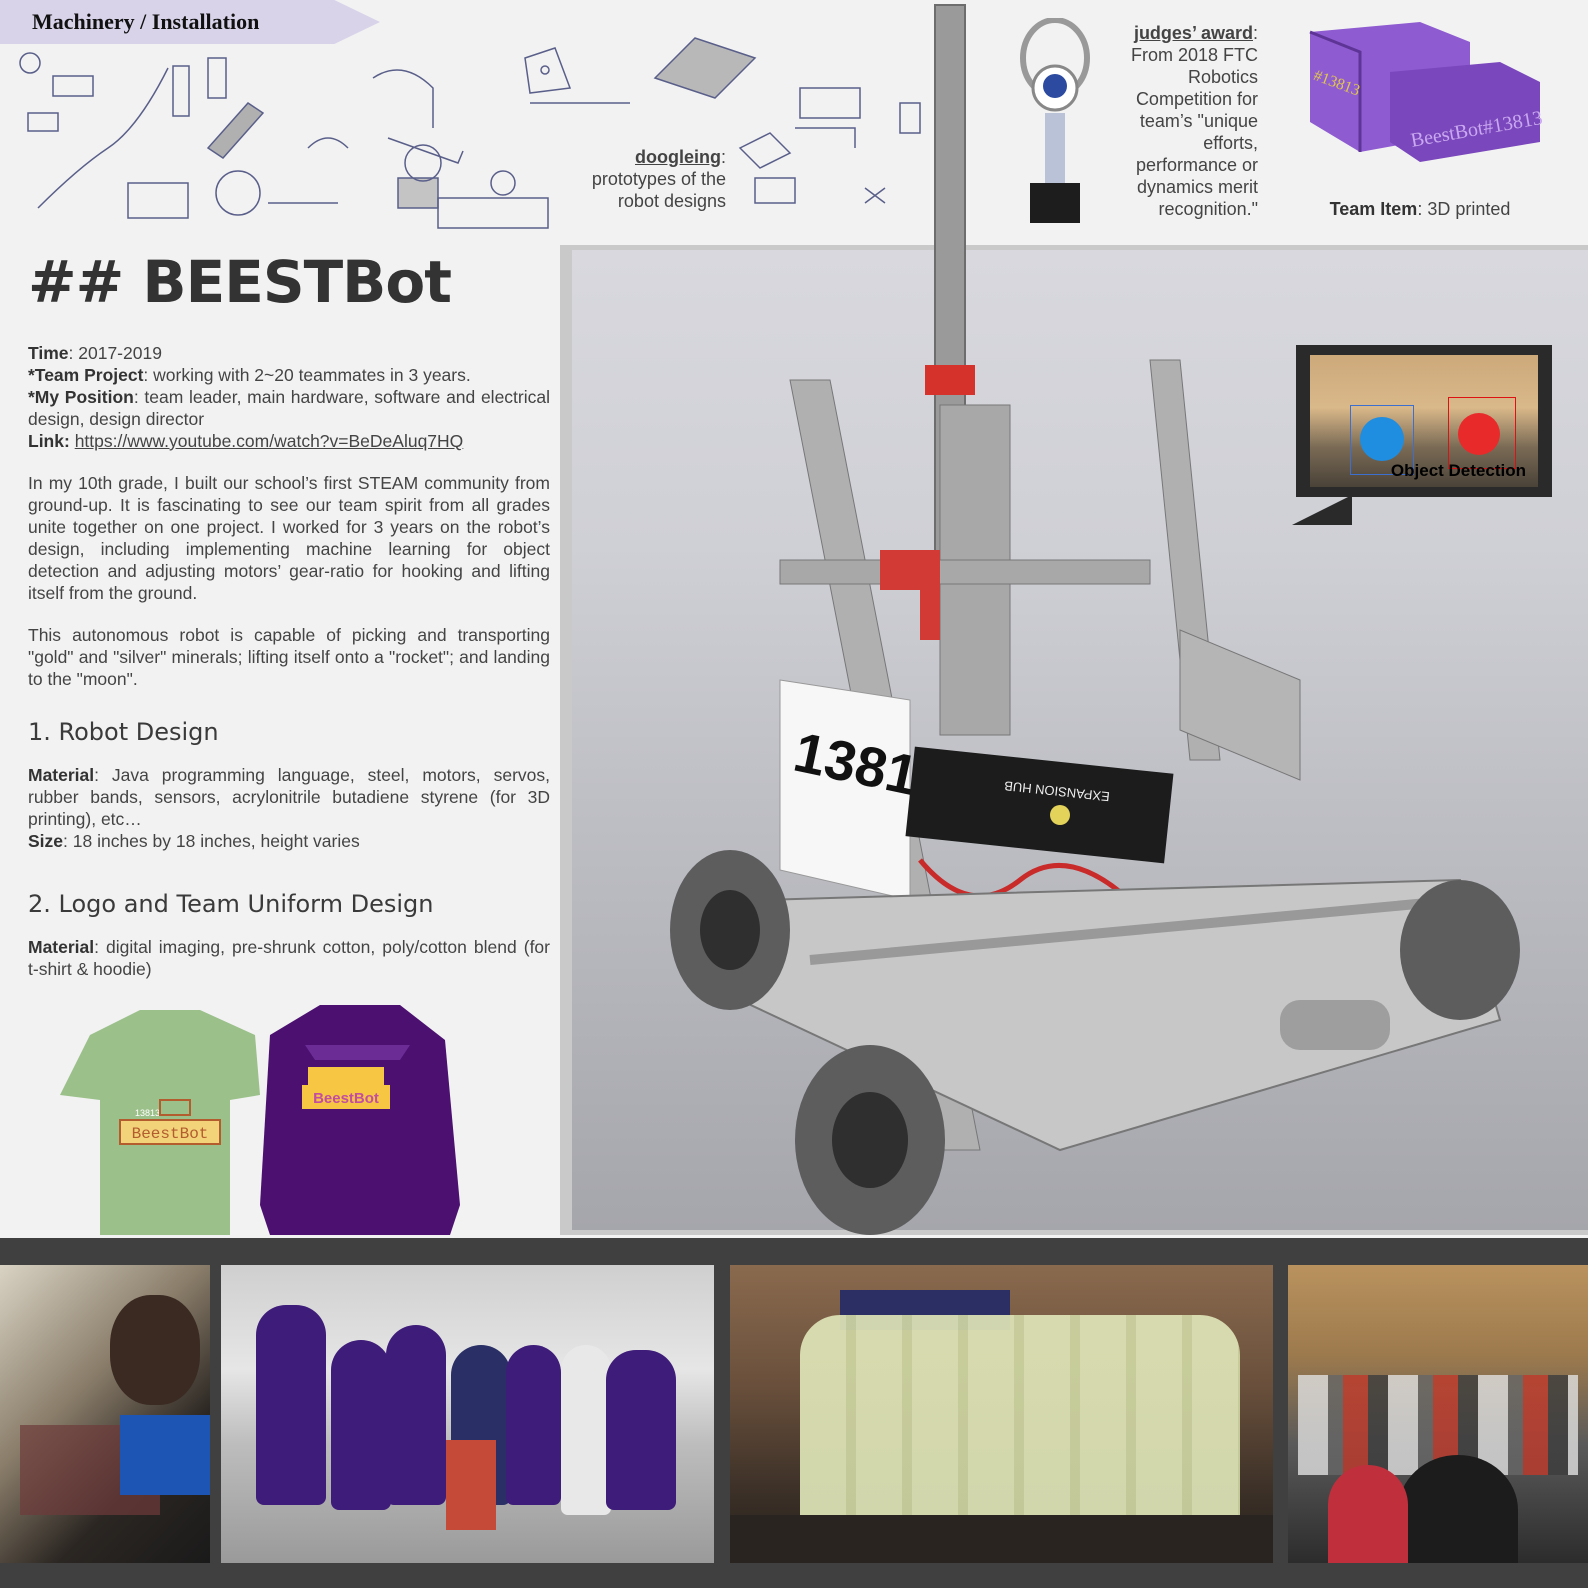  What do you see at coordinates (1001, 1414) in the screenshot?
I see `photo-team-tshirts` at bounding box center [1001, 1414].